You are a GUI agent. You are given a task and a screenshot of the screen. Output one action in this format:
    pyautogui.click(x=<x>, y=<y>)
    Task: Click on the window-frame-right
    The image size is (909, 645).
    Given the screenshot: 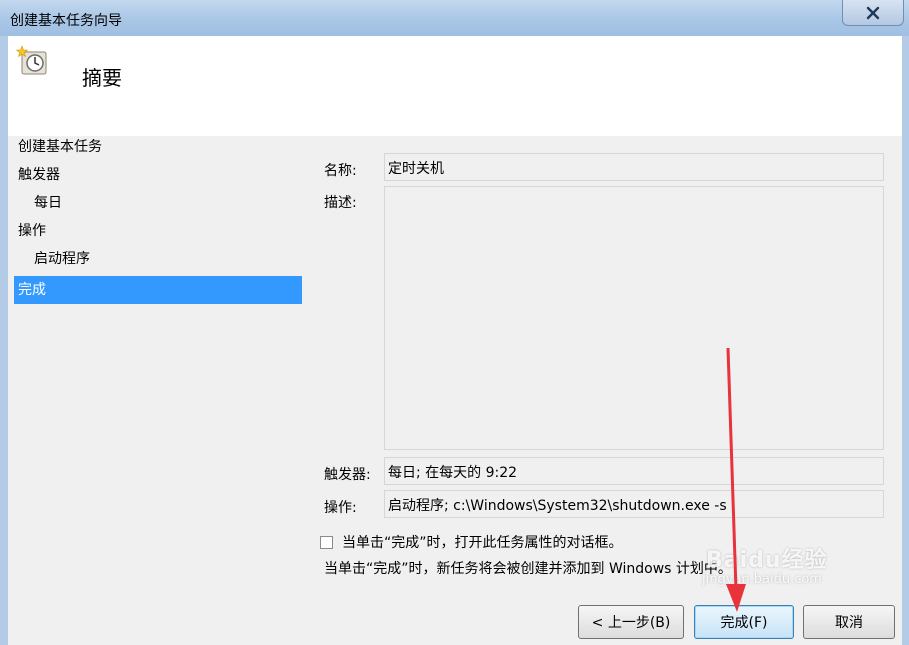 What is the action you would take?
    pyautogui.click(x=905, y=340)
    